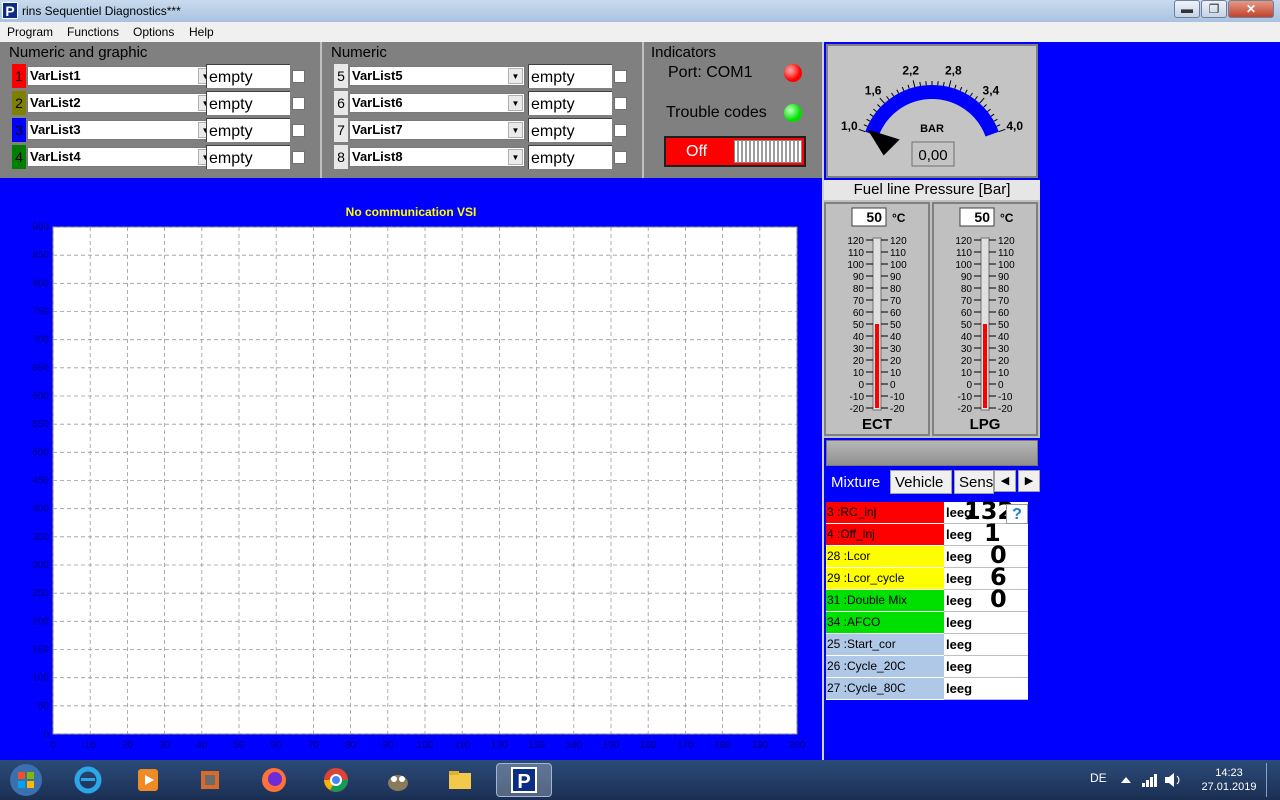  Describe the element at coordinates (927, 689) in the screenshot. I see `mixture-row: 27 :Cycle_80C leeg` at that location.